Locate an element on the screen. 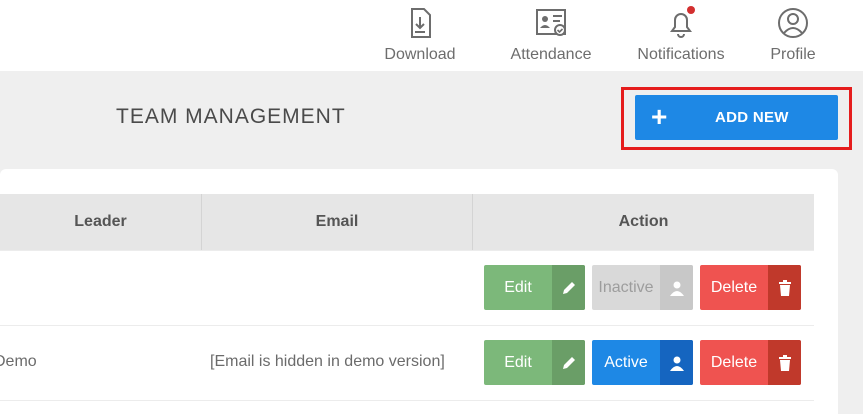  plus-icon: + is located at coordinates (659, 116).